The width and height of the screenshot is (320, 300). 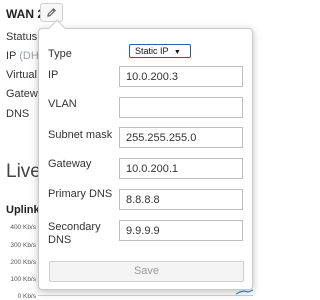 What do you see at coordinates (60, 240) in the screenshot?
I see `secondary-dns-label-line2: DNS` at bounding box center [60, 240].